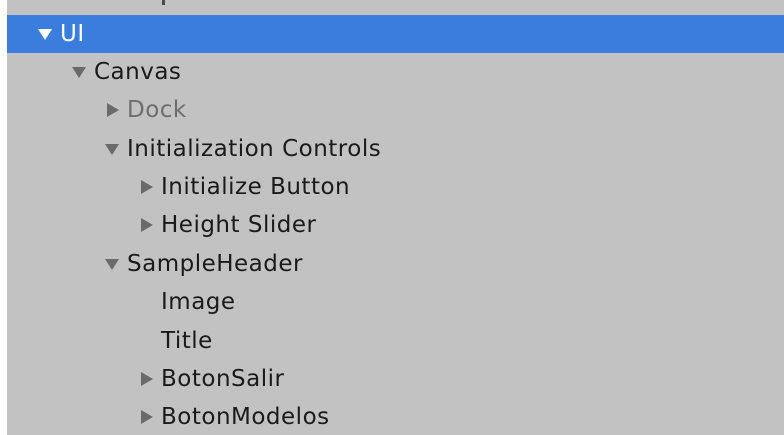 The image size is (784, 435). Describe the element at coordinates (395, 225) in the screenshot. I see `tree-item-height-slider: Height Slider` at that location.